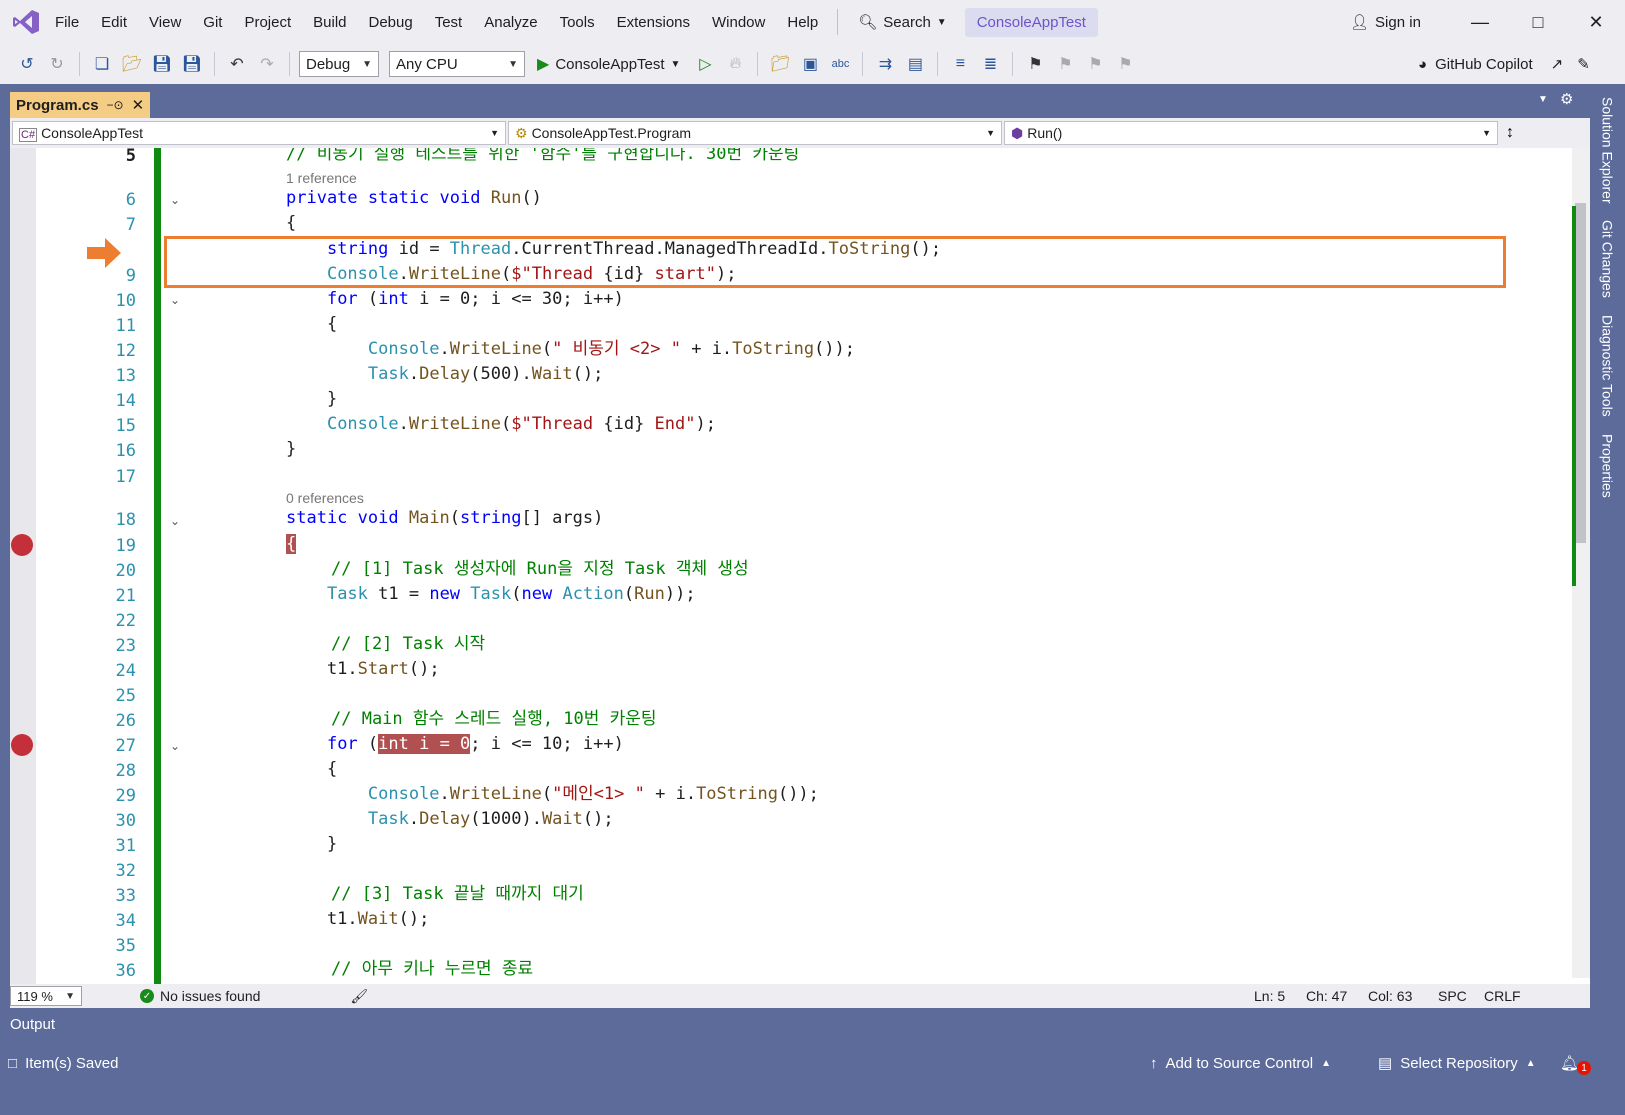 The width and height of the screenshot is (1625, 1115). I want to click on menu-file: File, so click(67, 22).